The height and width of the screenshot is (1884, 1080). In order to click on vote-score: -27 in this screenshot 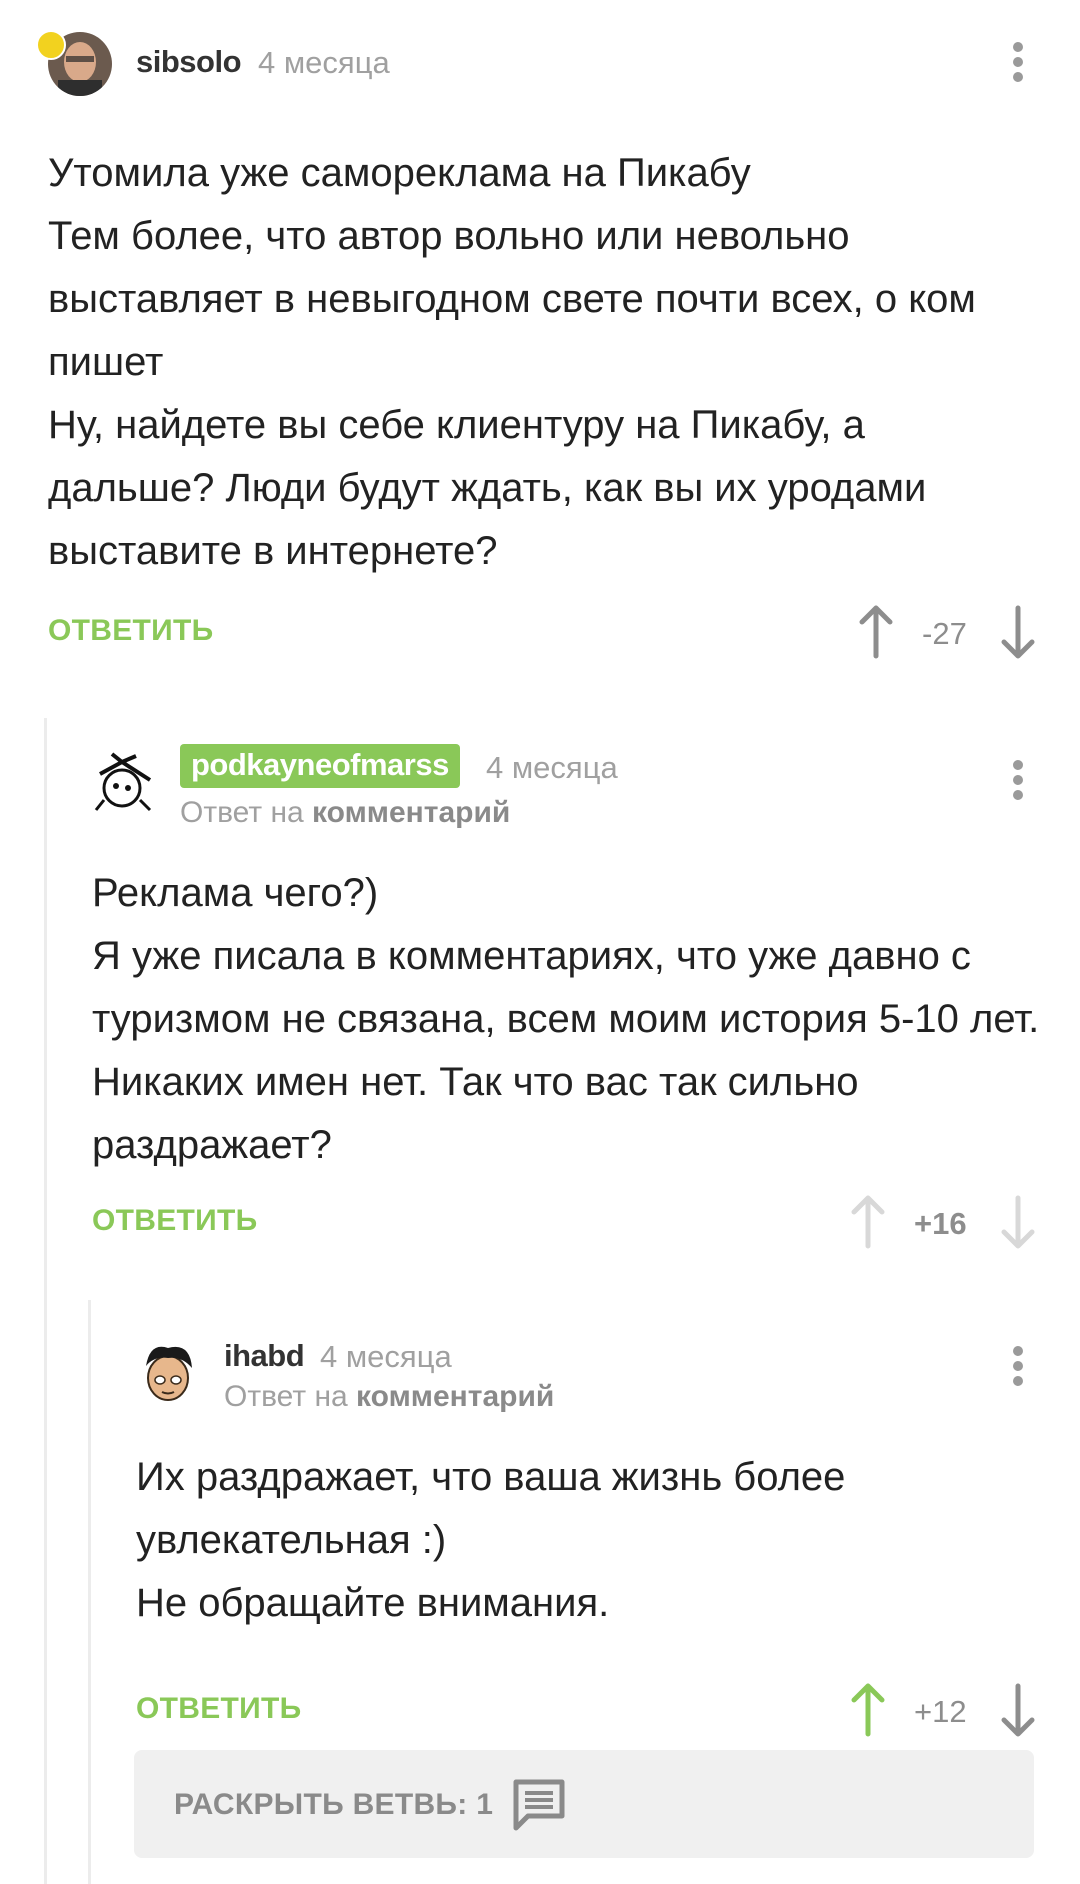, I will do `click(944, 633)`.